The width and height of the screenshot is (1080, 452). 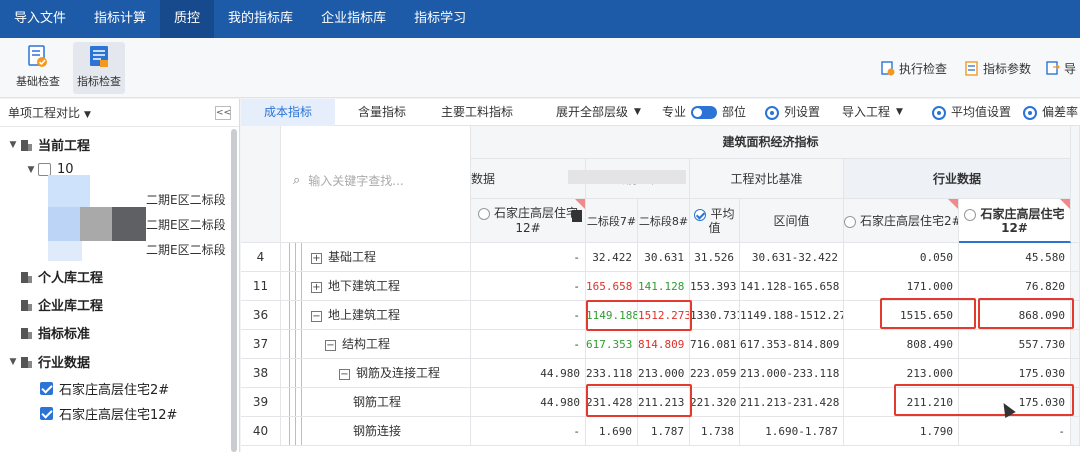 What do you see at coordinates (99, 68) in the screenshot?
I see `indicator-check-button: 指标检查` at bounding box center [99, 68].